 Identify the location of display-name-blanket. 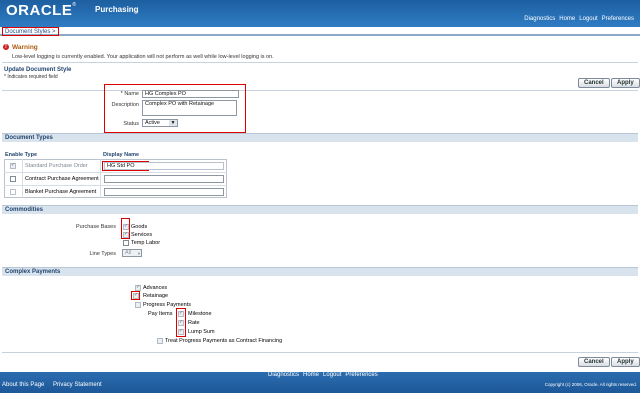
(164, 192).